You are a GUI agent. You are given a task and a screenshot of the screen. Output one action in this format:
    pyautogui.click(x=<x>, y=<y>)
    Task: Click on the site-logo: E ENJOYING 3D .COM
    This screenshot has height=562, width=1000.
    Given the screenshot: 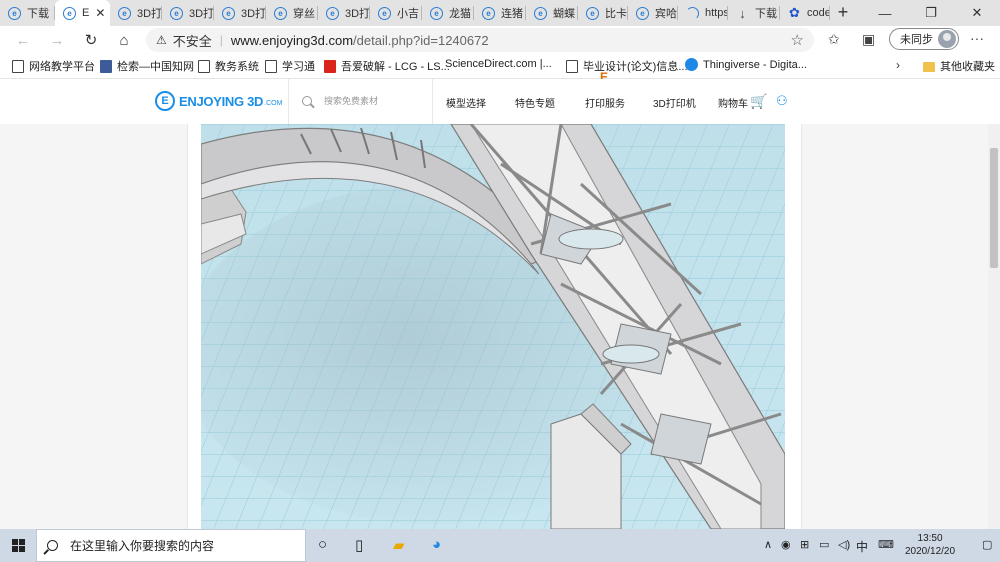 What is the action you would take?
    pyautogui.click(x=218, y=101)
    